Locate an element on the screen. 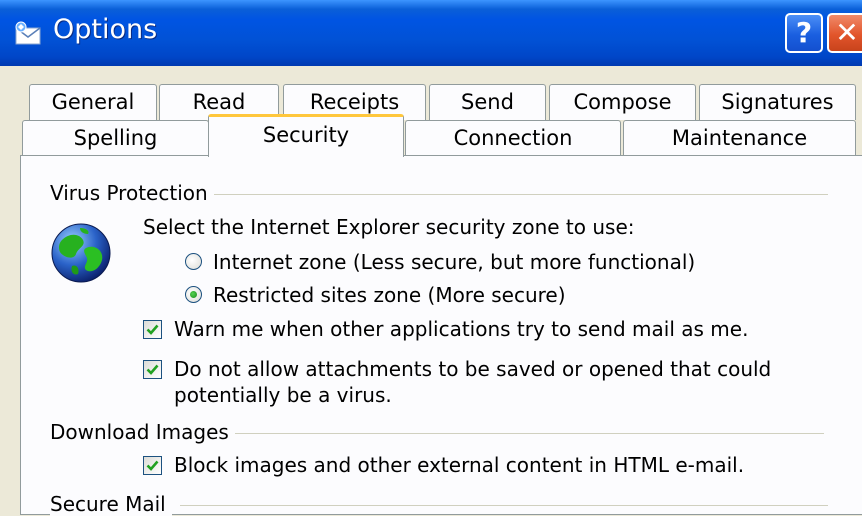  tab-compose: Compose is located at coordinates (622, 102).